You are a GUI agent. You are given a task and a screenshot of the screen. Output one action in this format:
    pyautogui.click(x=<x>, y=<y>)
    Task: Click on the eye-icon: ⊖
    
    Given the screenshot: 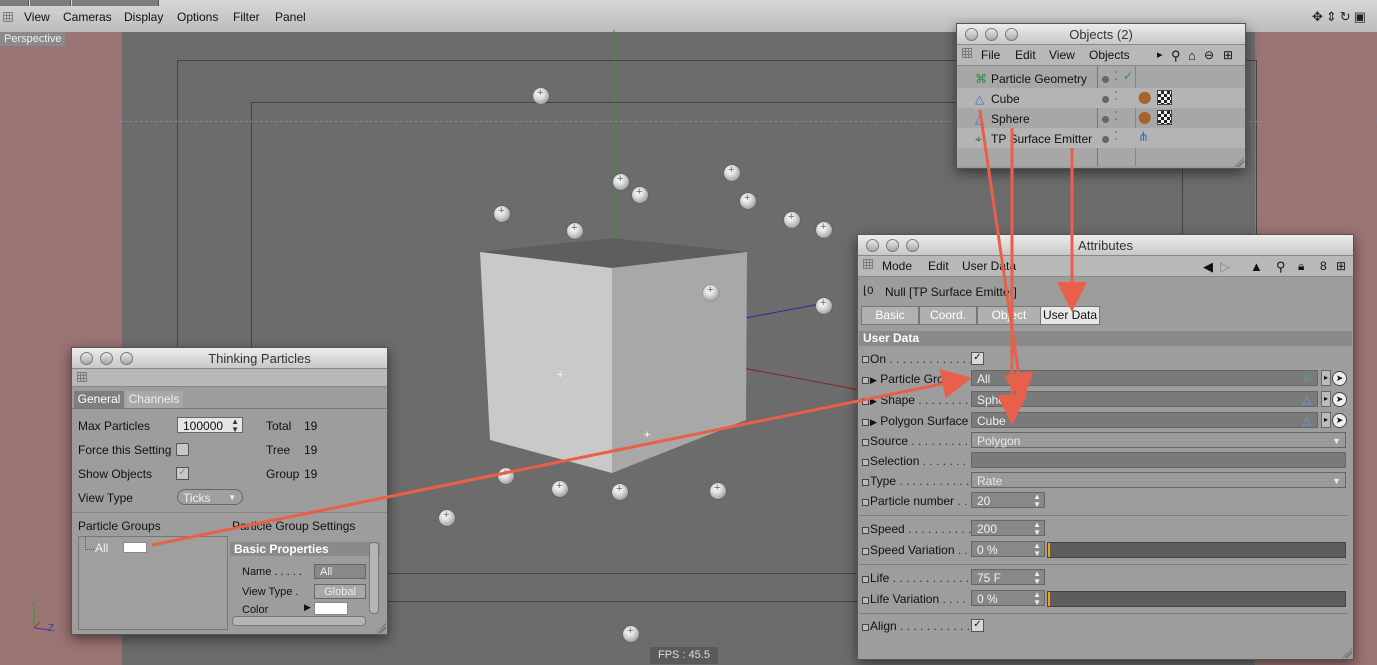 What is the action you would take?
    pyautogui.click(x=1209, y=55)
    